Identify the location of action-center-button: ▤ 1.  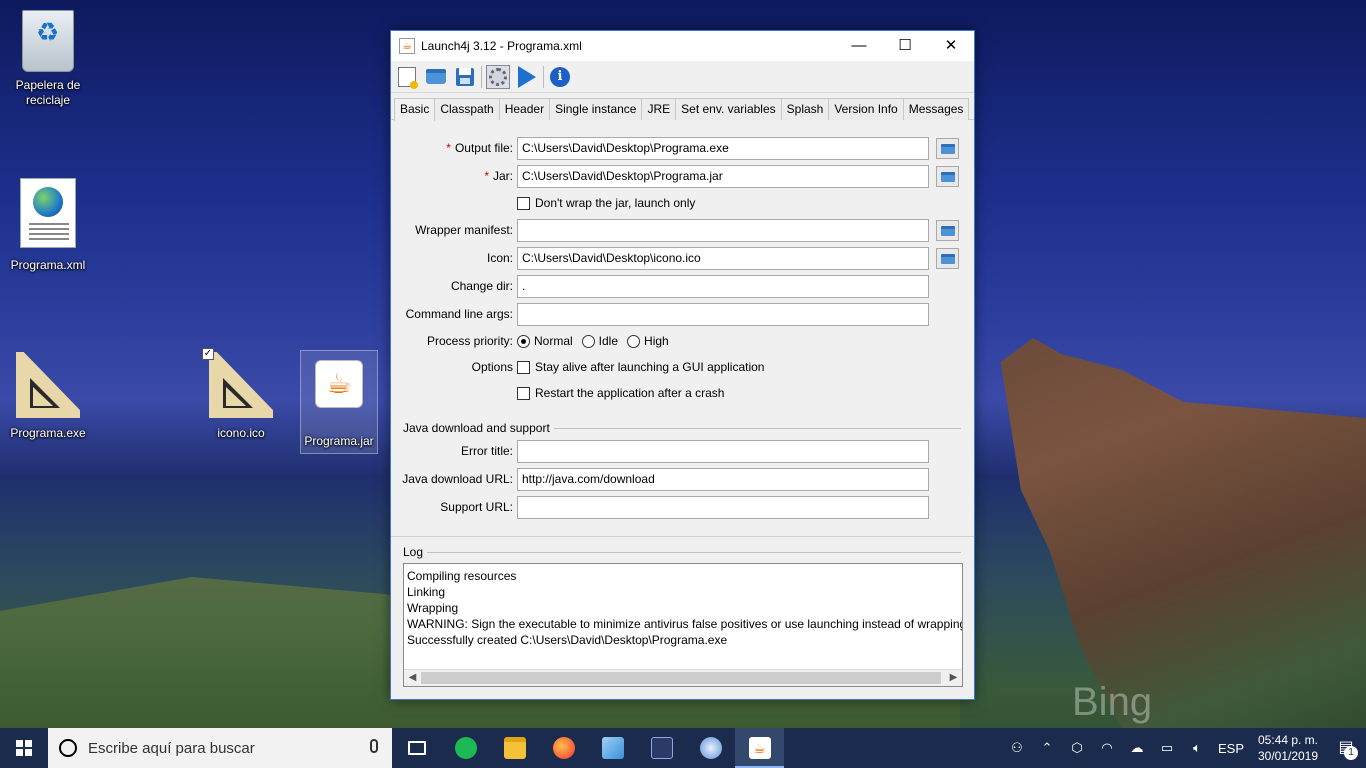
(1346, 748).